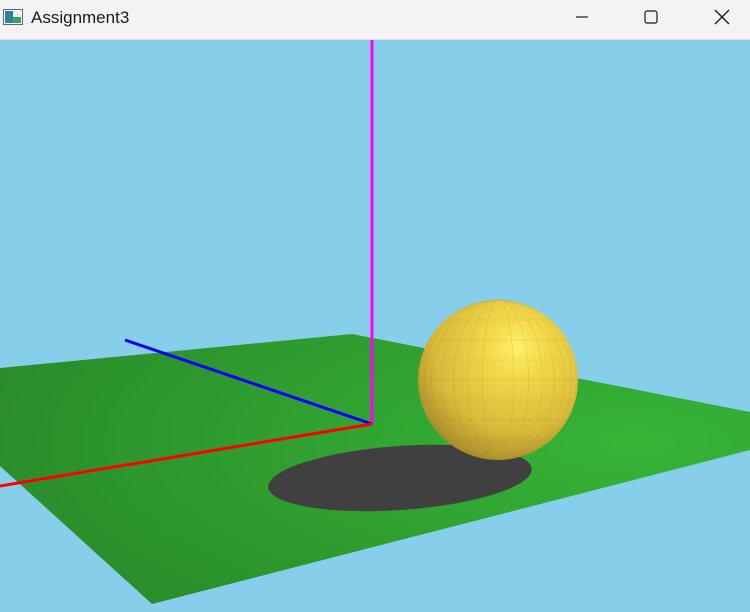  I want to click on app-window-icon, so click(13, 17).